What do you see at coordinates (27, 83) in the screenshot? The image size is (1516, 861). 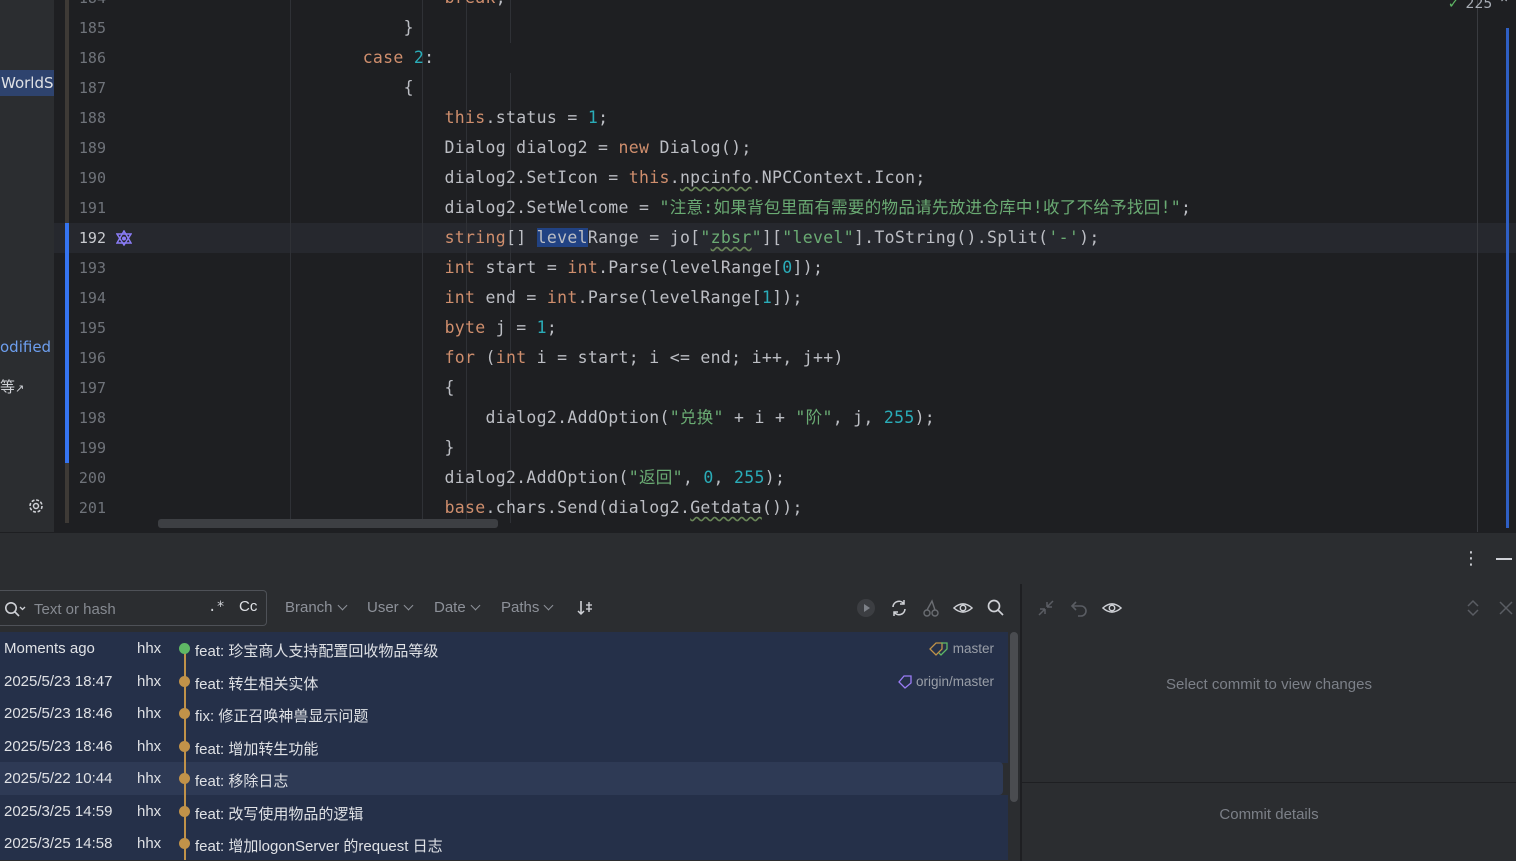 I see `project-tree-item-selected: WorldSe` at bounding box center [27, 83].